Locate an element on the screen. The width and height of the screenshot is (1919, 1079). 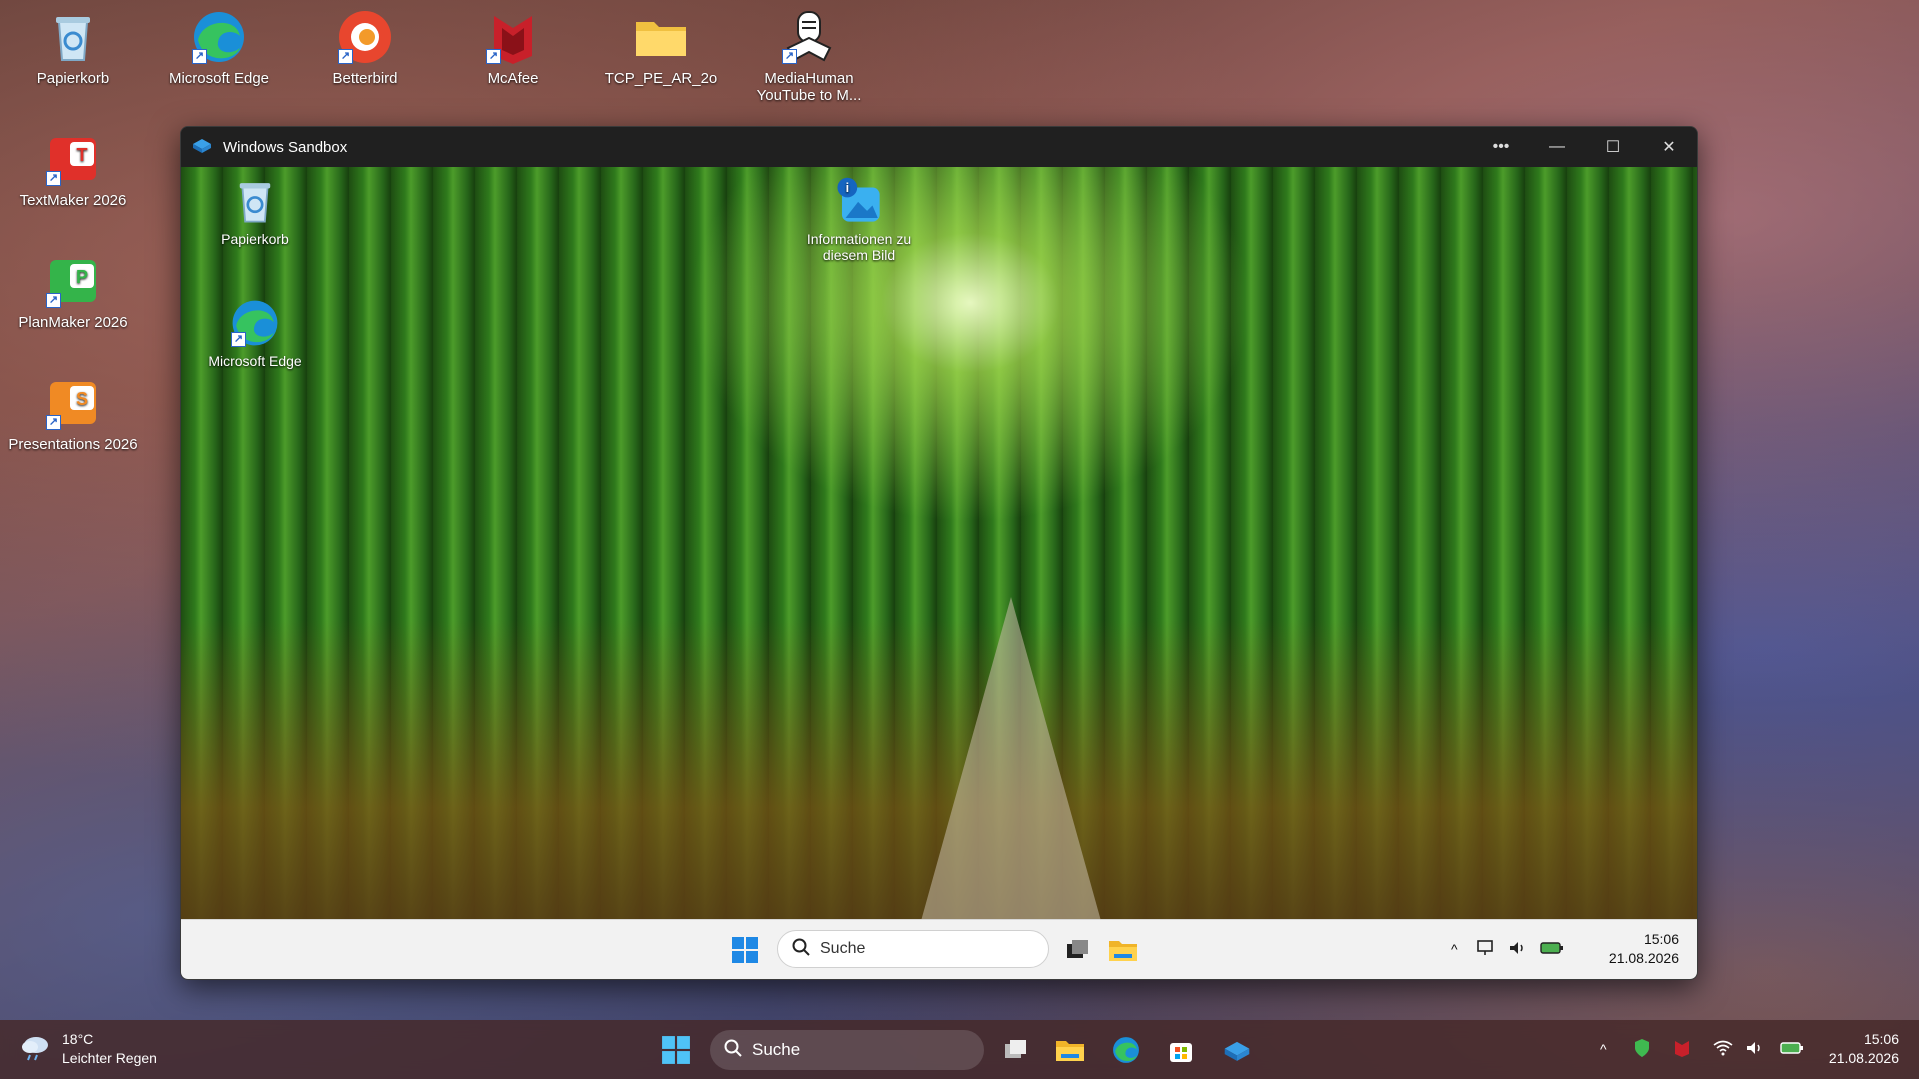
maximize-button: ☐ is located at coordinates (1613, 147).